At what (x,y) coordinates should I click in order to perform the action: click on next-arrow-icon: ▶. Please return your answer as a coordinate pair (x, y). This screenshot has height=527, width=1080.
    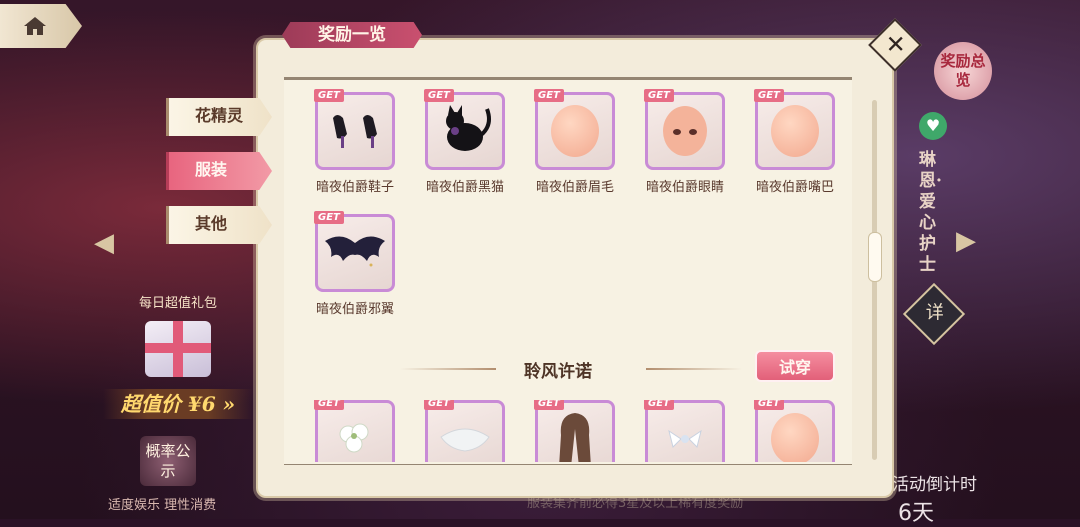
    Looking at the image, I should click on (969, 242).